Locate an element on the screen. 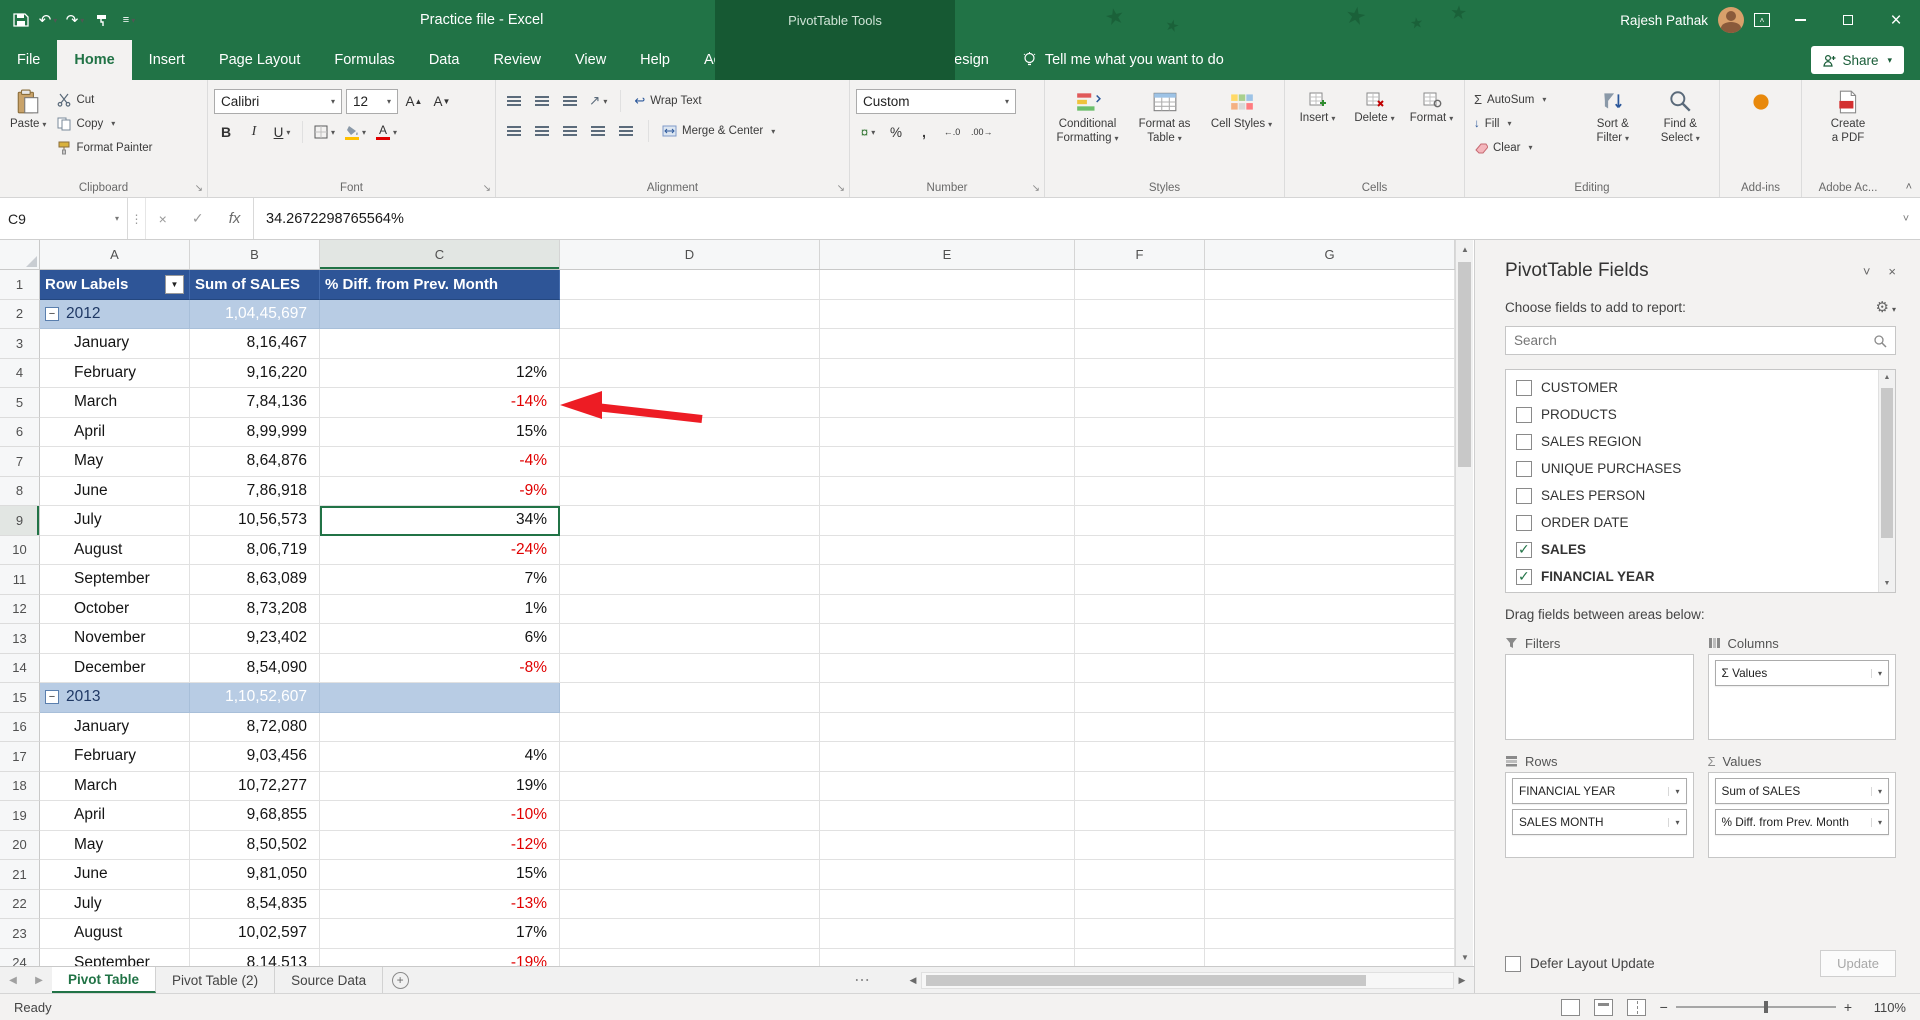  tab-view: View is located at coordinates (590, 60).